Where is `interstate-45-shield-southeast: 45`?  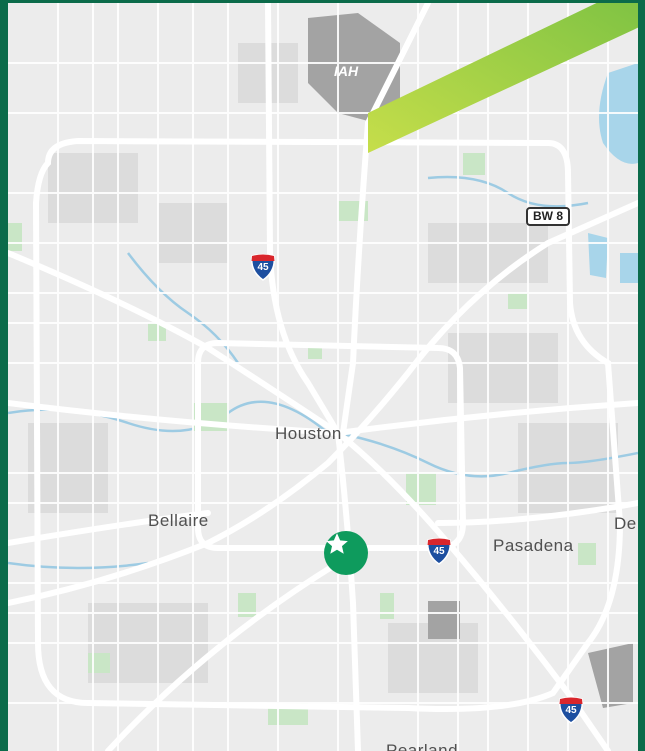 interstate-45-shield-southeast: 45 is located at coordinates (439, 551).